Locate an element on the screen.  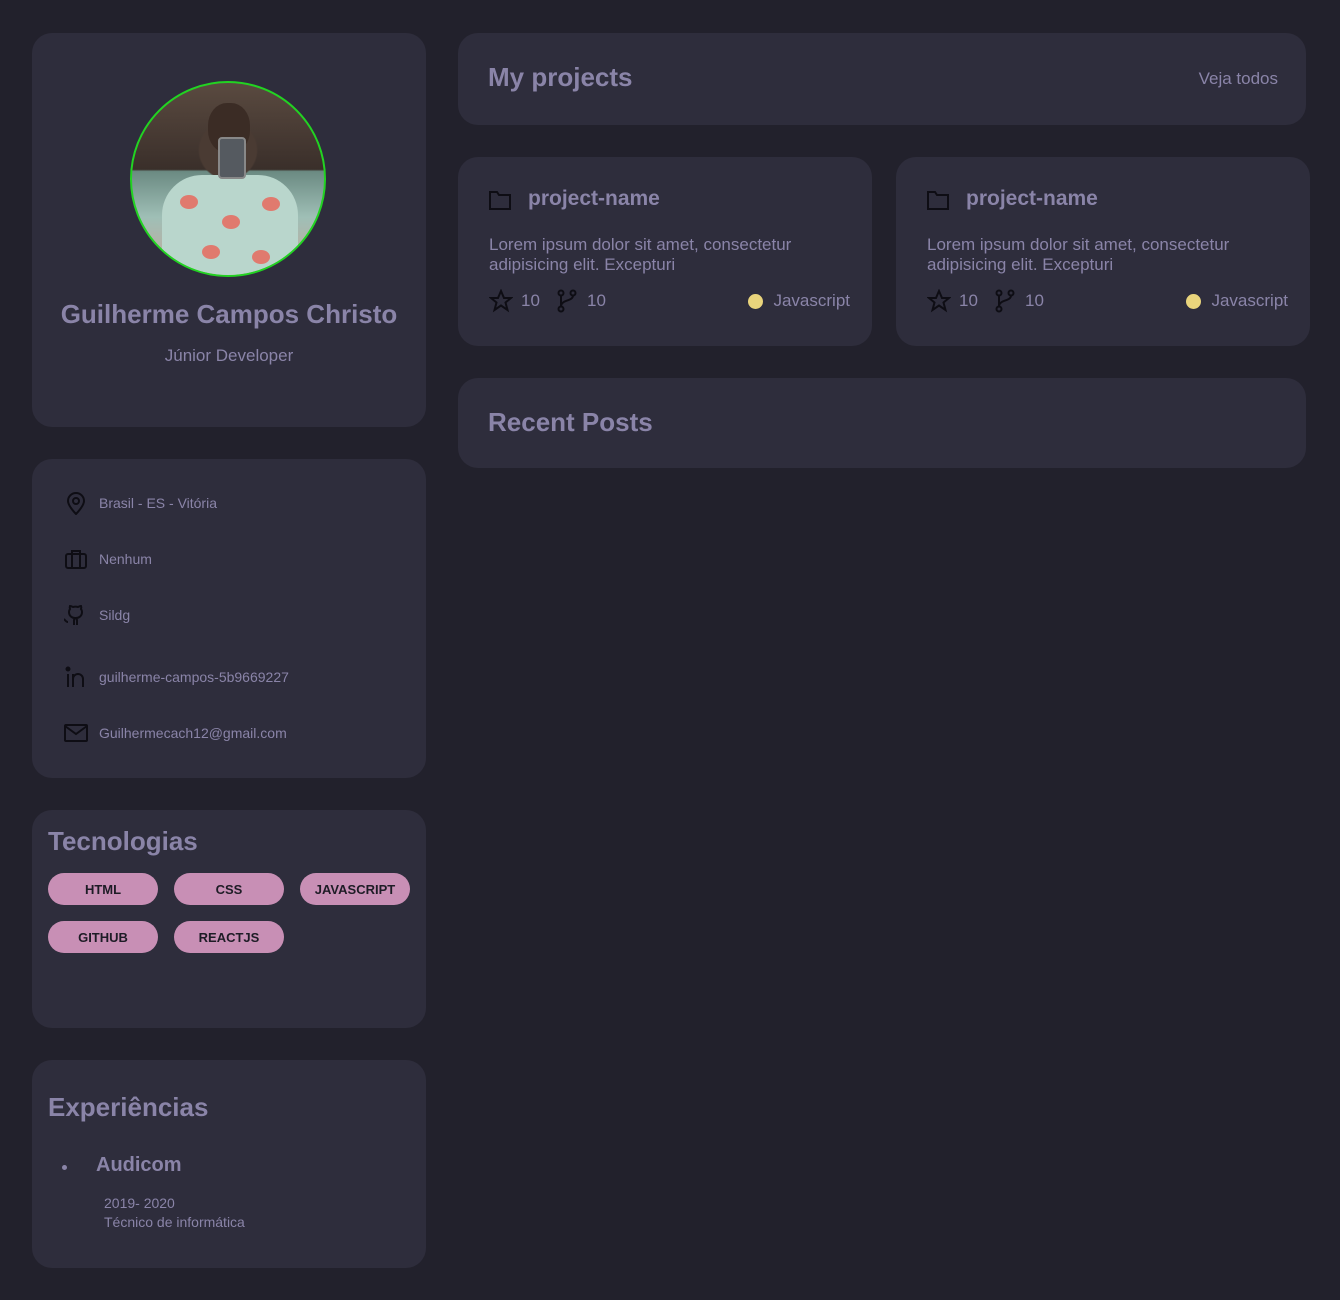
linkedin-icon is located at coordinates (76, 677).